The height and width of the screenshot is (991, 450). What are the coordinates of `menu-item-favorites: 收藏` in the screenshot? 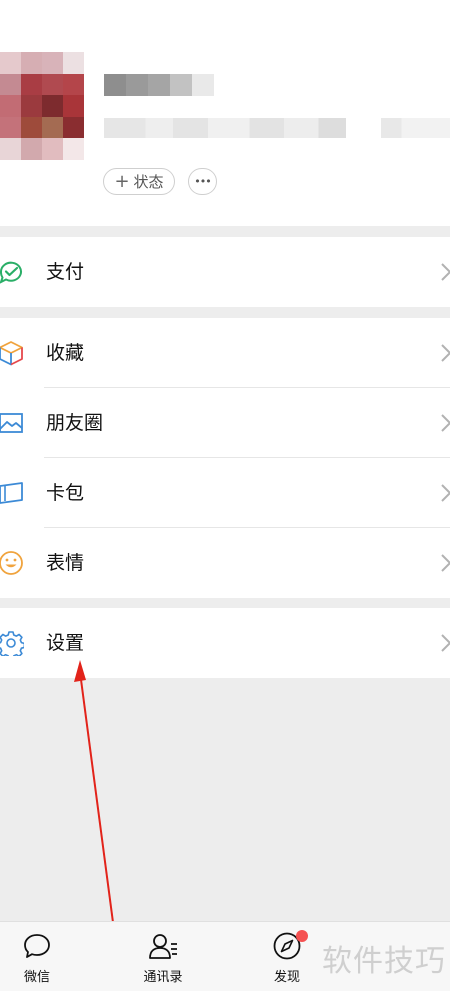 It's located at (225, 353).